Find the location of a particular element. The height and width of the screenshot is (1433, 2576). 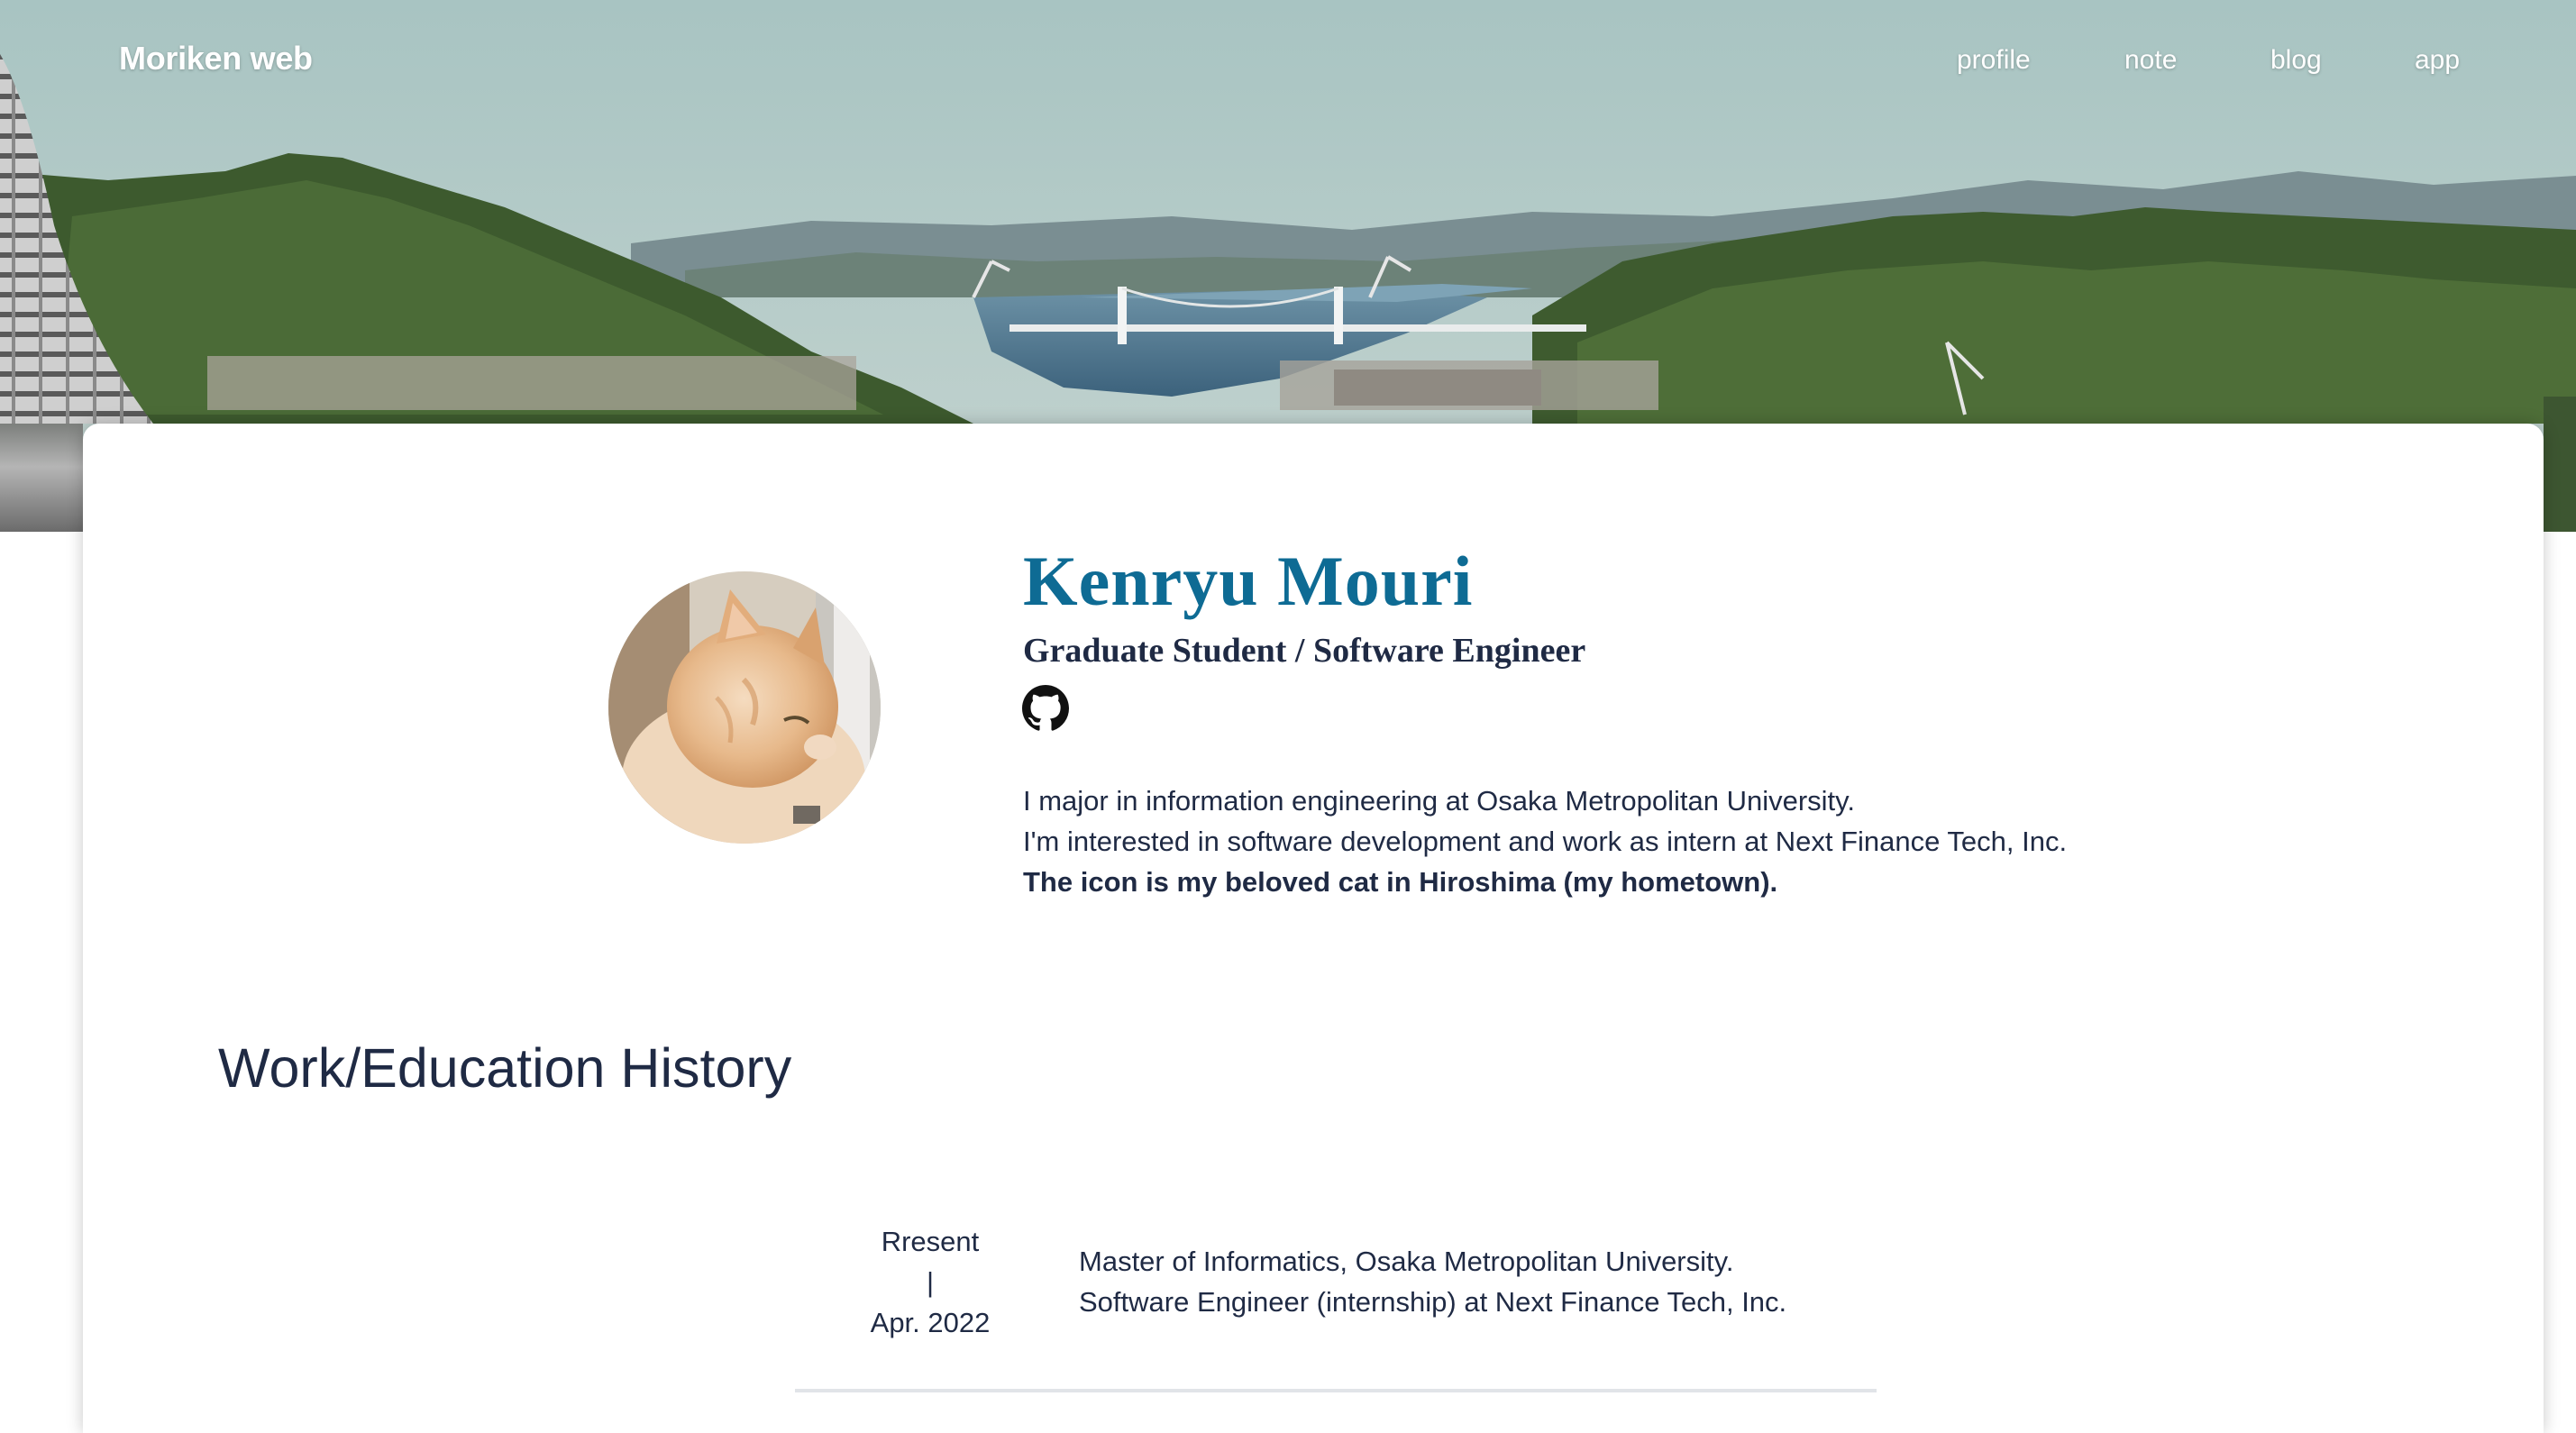

history-date-range: Rresent | Apr. 2022 is located at coordinates (930, 1282).